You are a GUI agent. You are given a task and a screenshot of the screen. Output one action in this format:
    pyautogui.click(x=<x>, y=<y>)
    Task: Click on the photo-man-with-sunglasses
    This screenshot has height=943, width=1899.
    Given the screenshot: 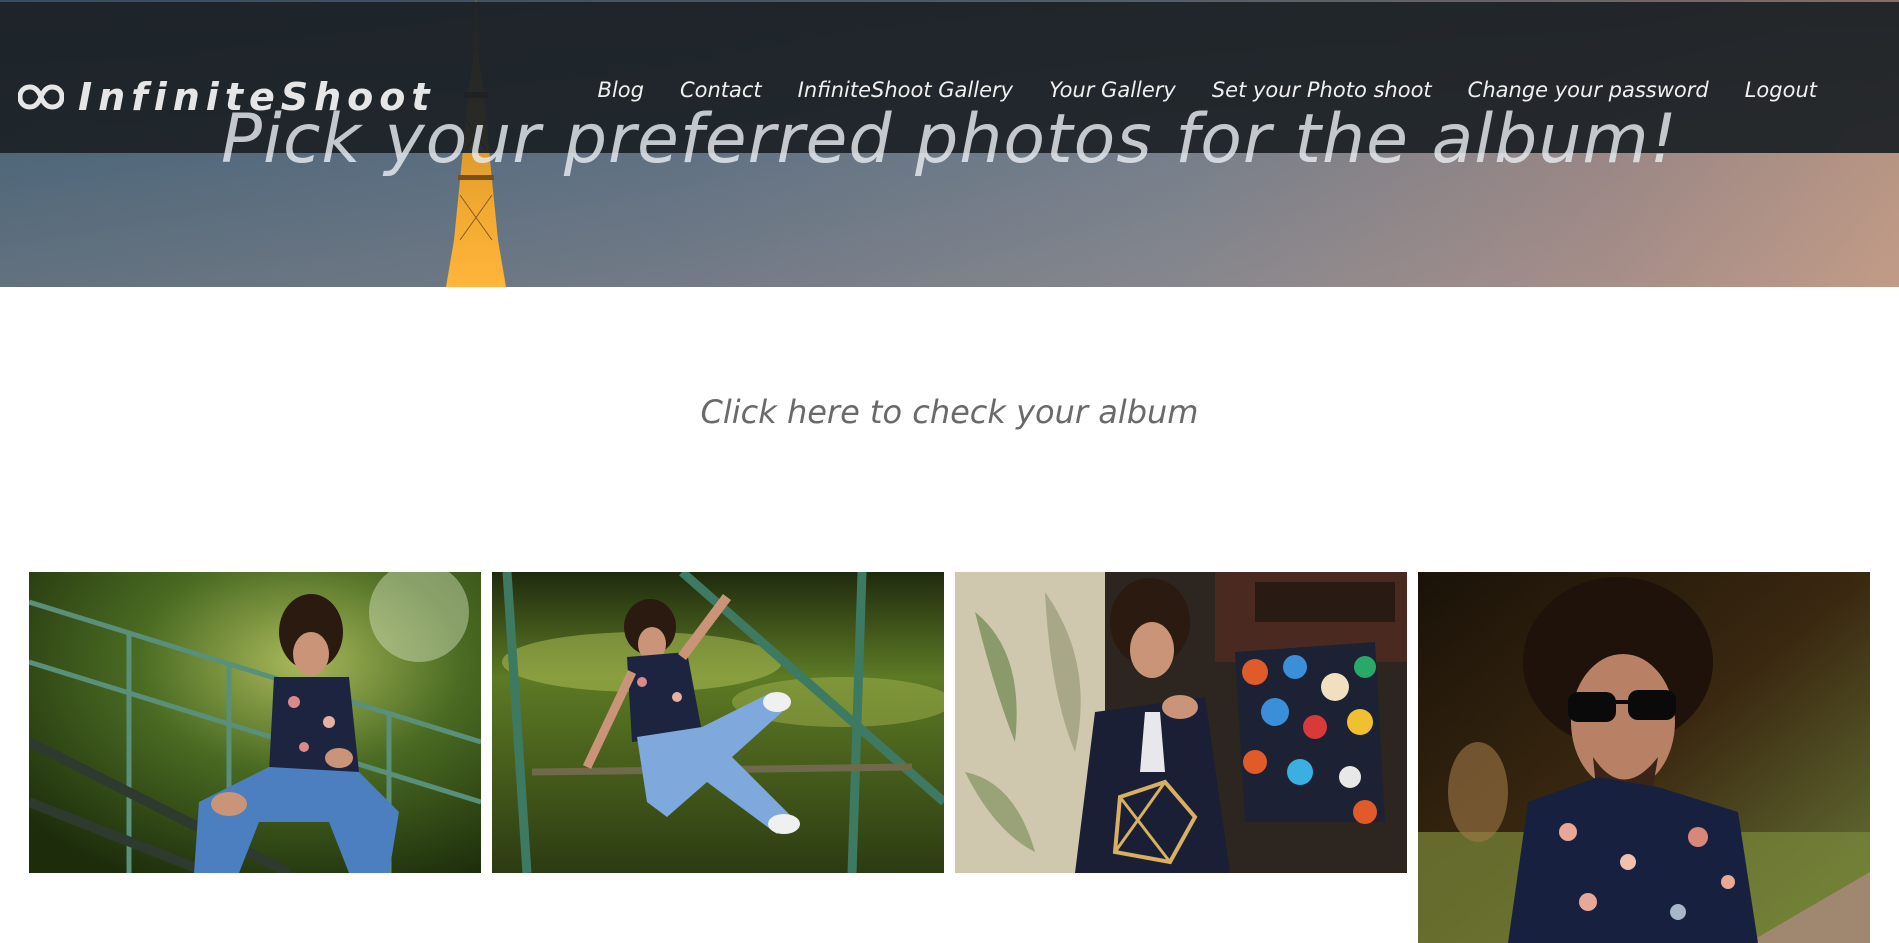 What is the action you would take?
    pyautogui.click(x=1644, y=757)
    